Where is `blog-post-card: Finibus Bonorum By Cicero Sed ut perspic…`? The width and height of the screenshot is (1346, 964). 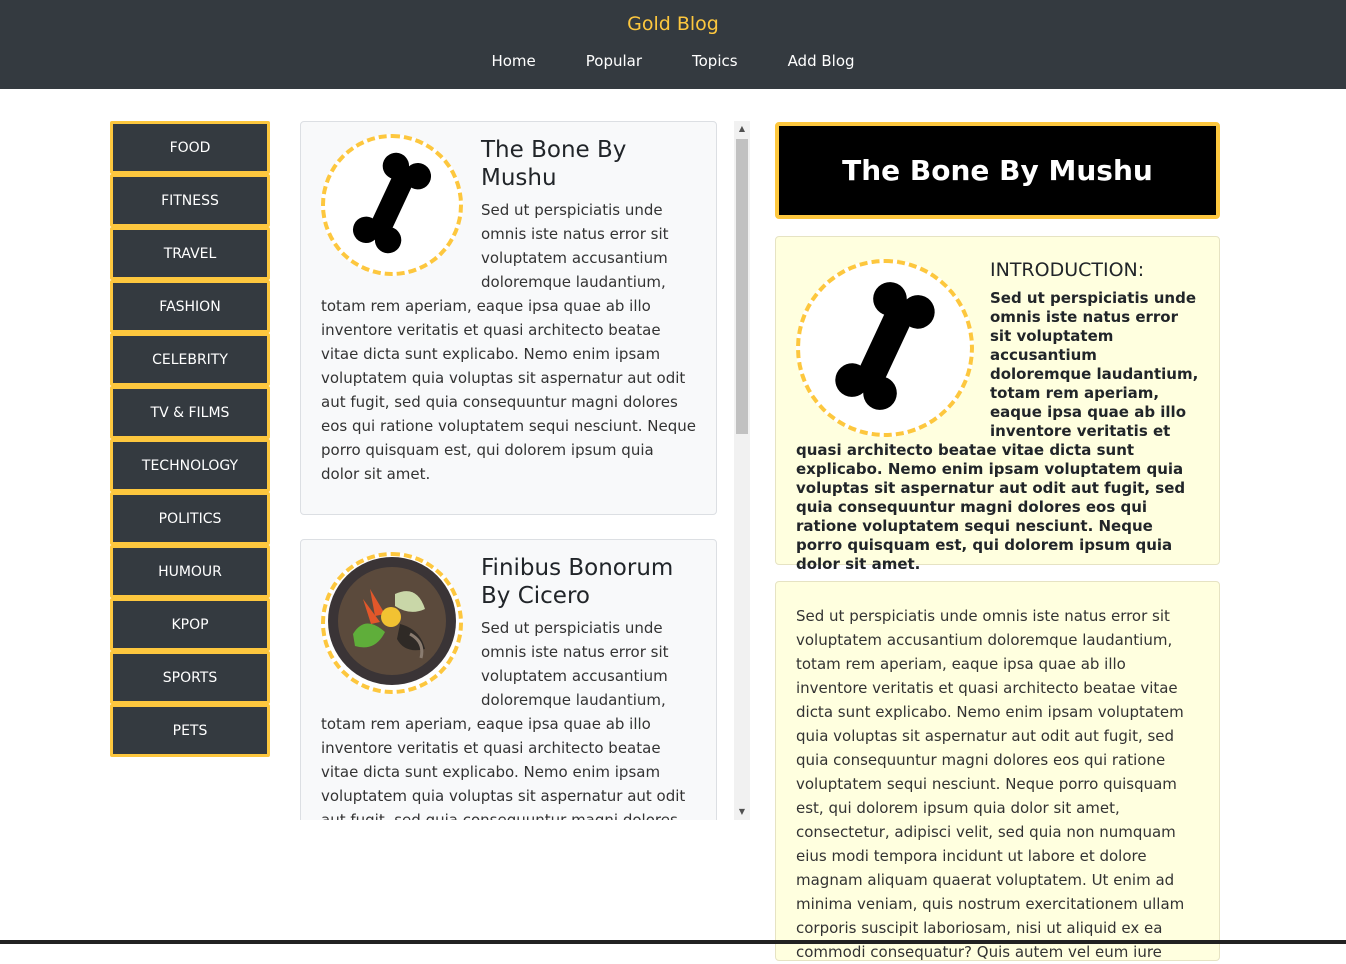 blog-post-card: Finibus Bonorum By Cicero Sed ut perspic… is located at coordinates (508, 679).